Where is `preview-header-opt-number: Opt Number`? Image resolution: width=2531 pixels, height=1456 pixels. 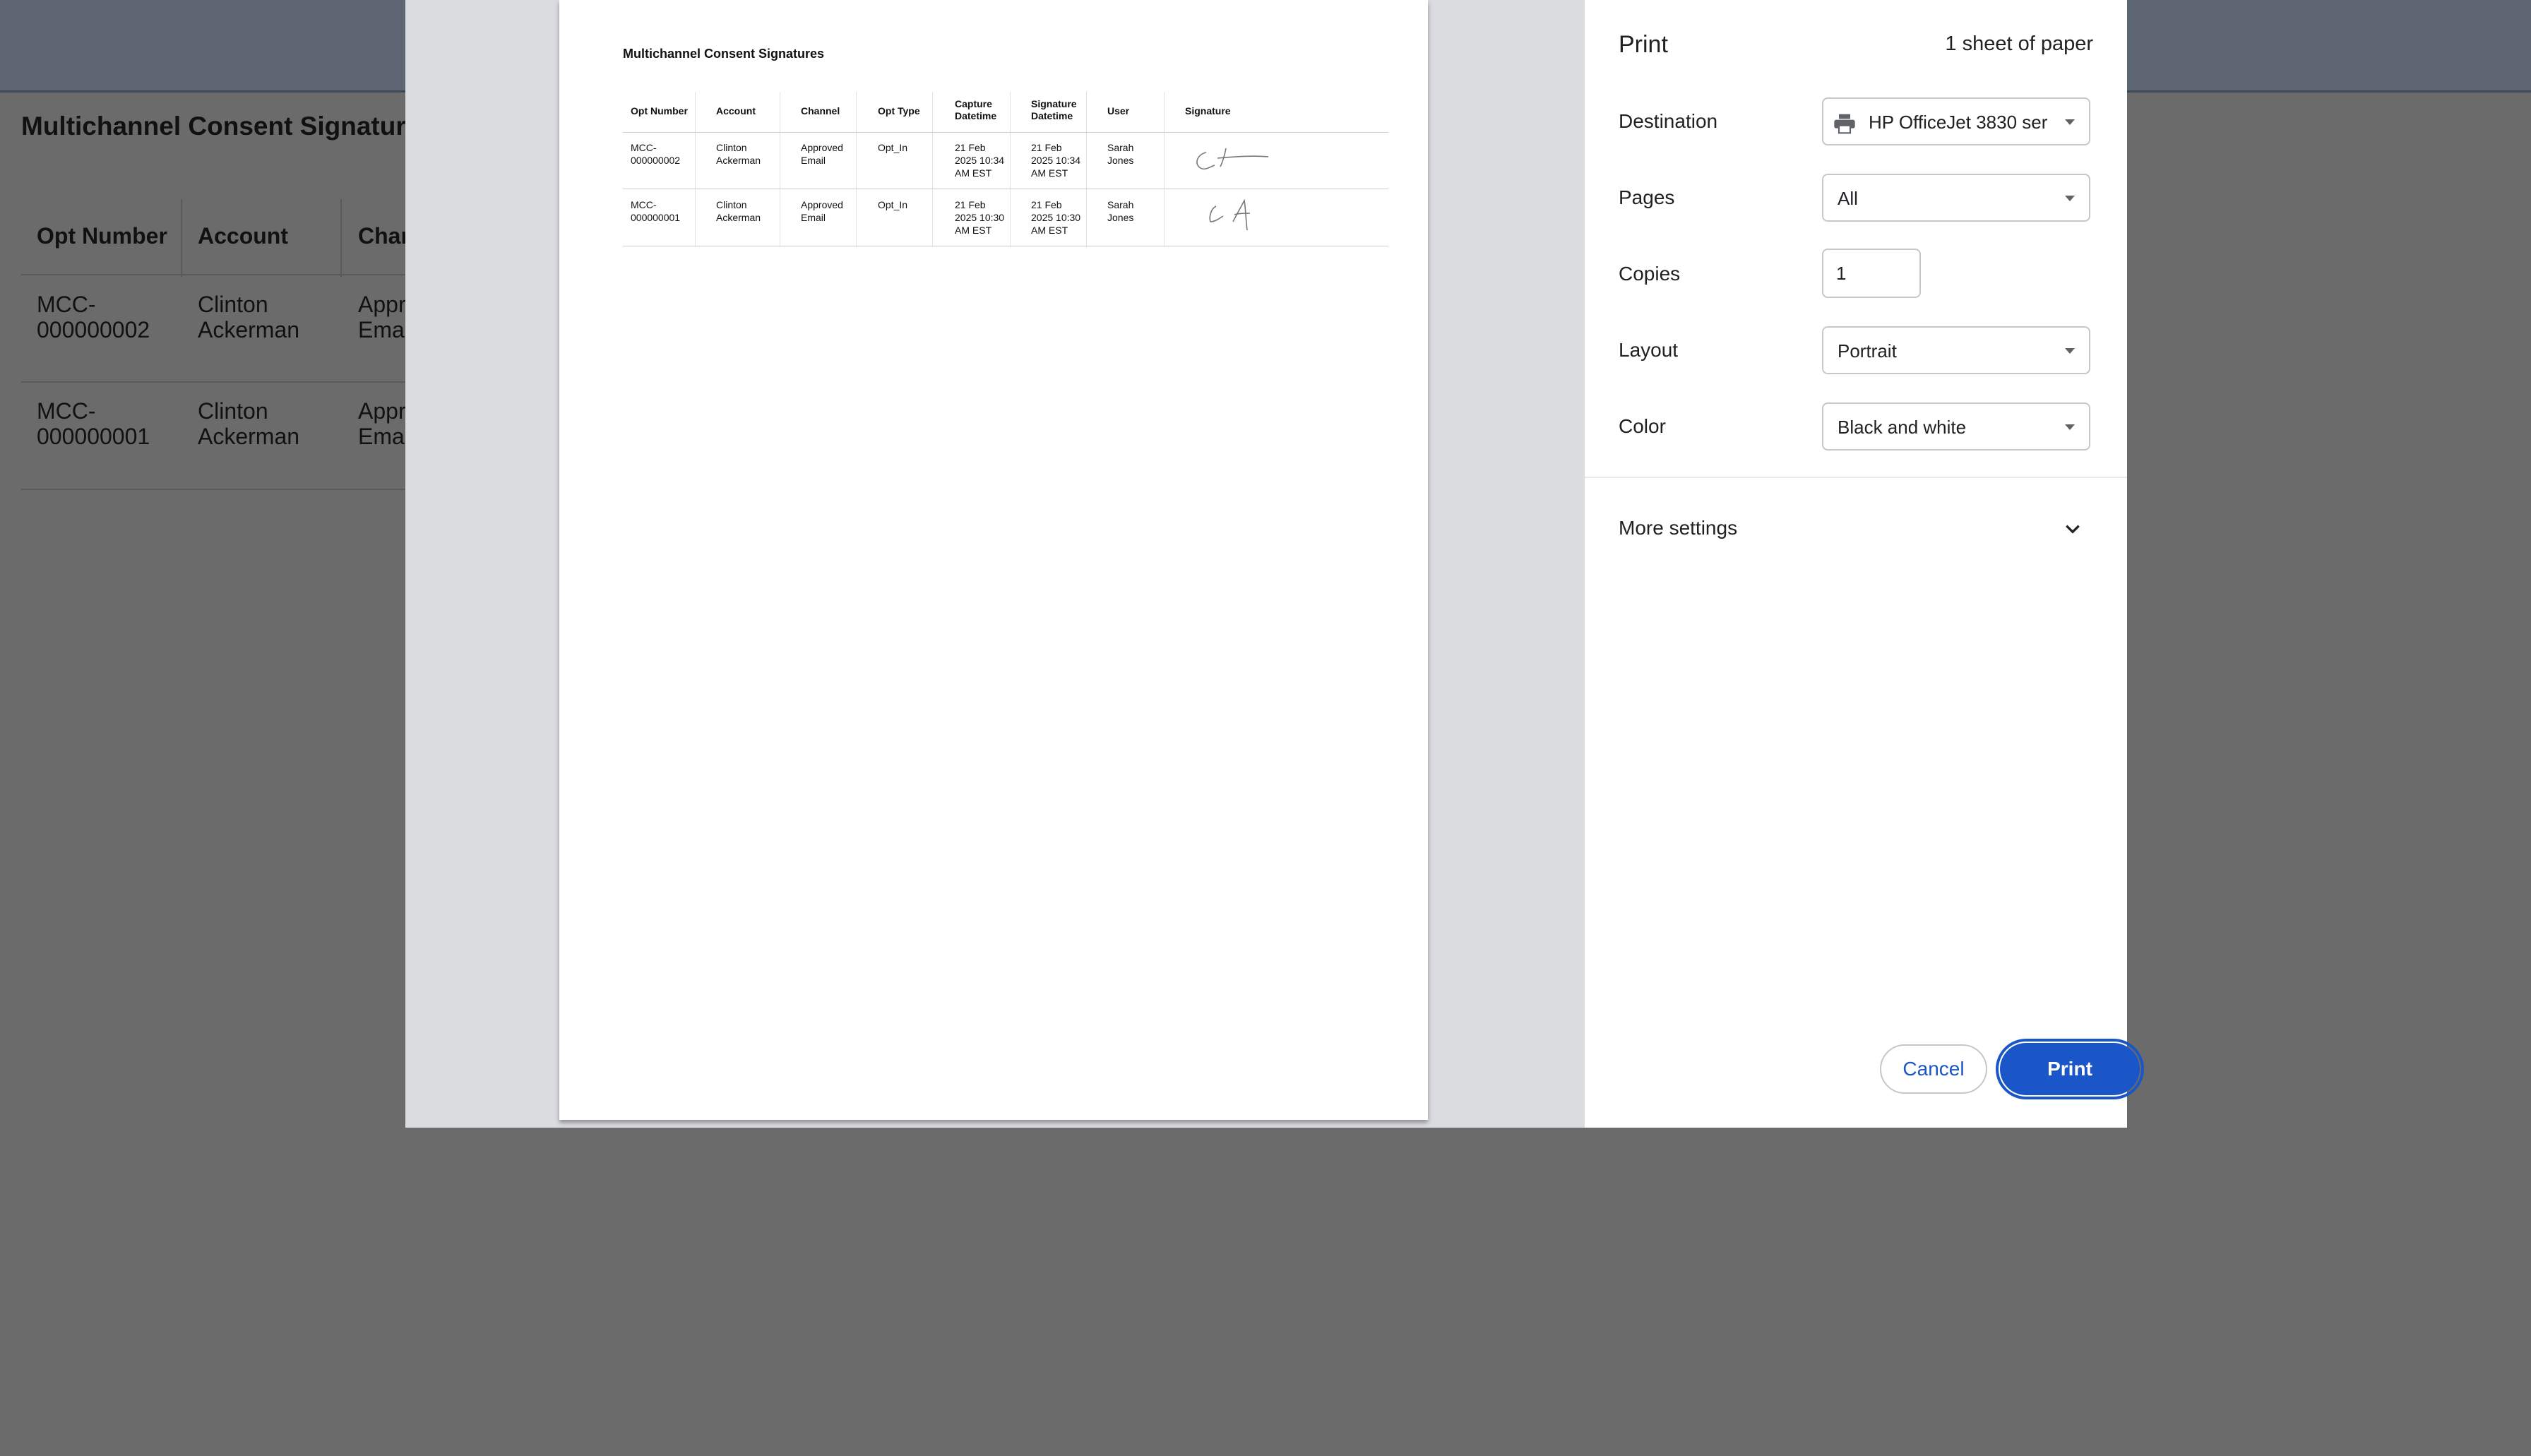 preview-header-opt-number: Opt Number is located at coordinates (659, 111).